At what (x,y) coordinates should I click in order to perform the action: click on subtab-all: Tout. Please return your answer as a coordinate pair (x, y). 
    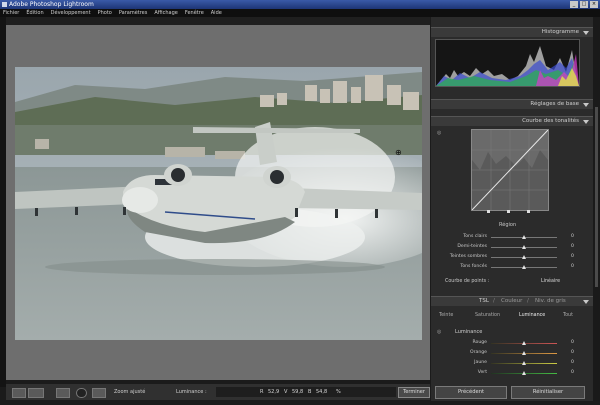
    Looking at the image, I should click on (568, 315).